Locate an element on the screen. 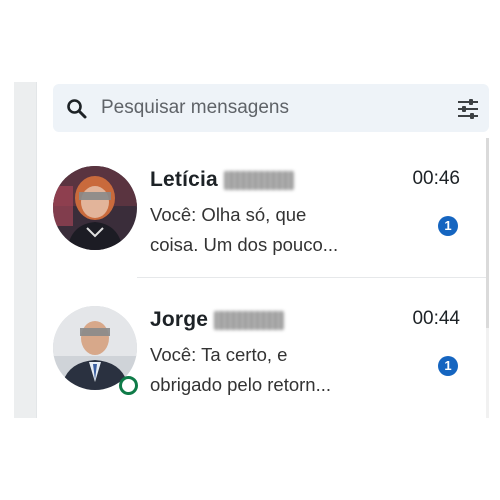 The width and height of the screenshot is (500, 500). contact-name-row: Jorge is located at coordinates (217, 320).